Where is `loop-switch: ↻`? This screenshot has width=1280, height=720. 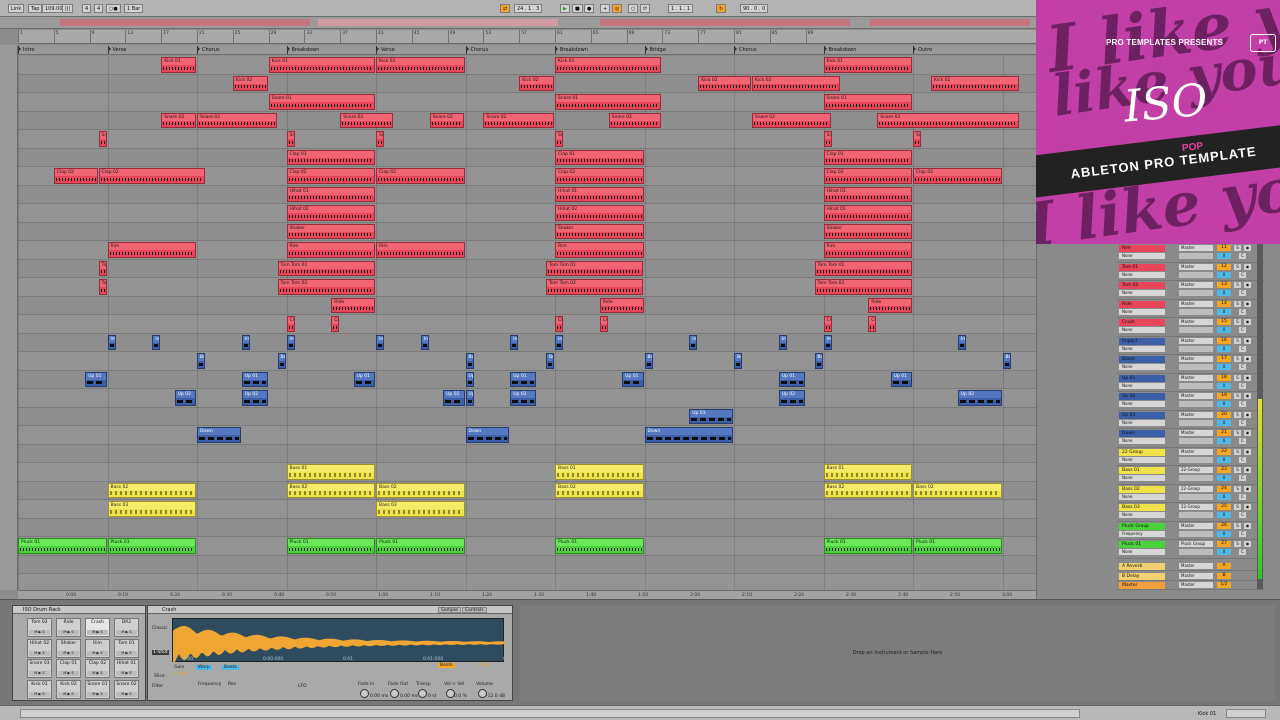
loop-switch: ↻ is located at coordinates (721, 8).